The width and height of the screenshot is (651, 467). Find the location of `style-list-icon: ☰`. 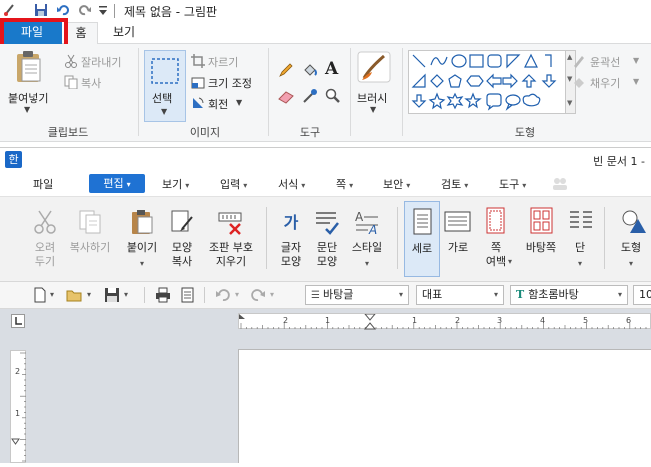

style-list-icon: ☰ is located at coordinates (315, 295).